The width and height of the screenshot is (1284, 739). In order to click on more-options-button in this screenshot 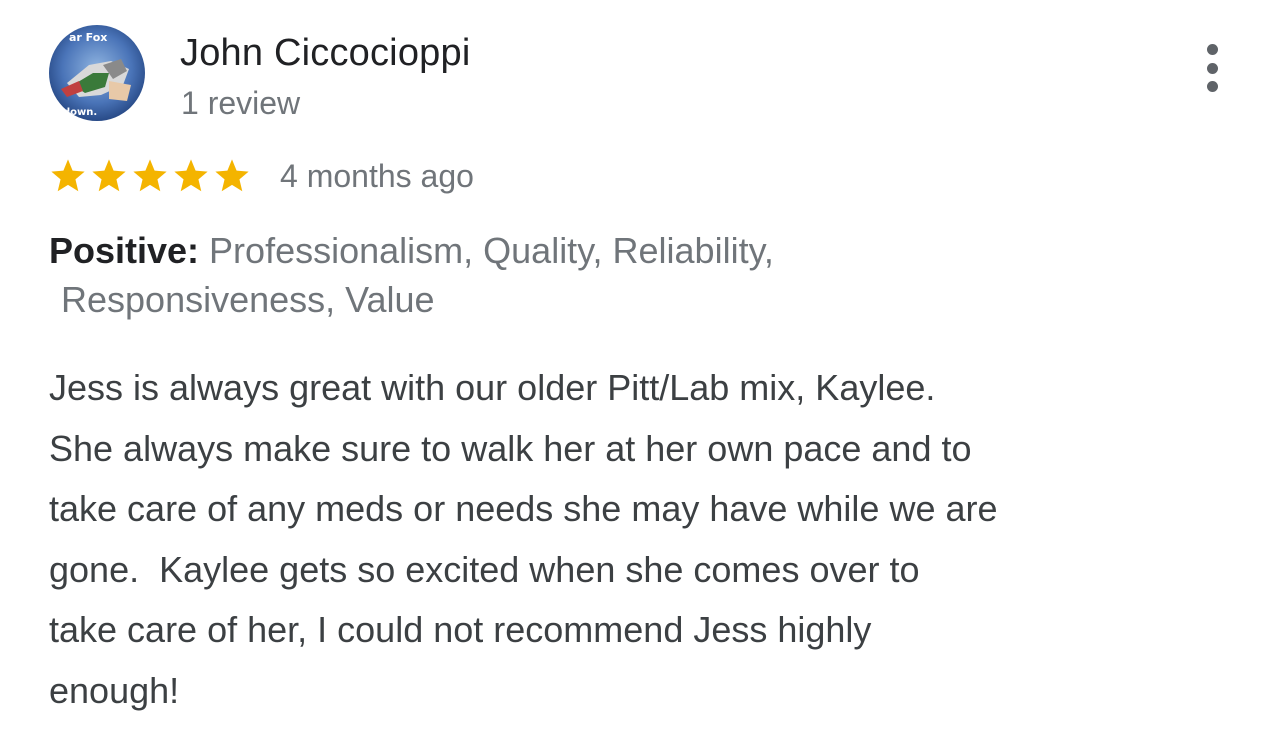, I will do `click(1212, 68)`.